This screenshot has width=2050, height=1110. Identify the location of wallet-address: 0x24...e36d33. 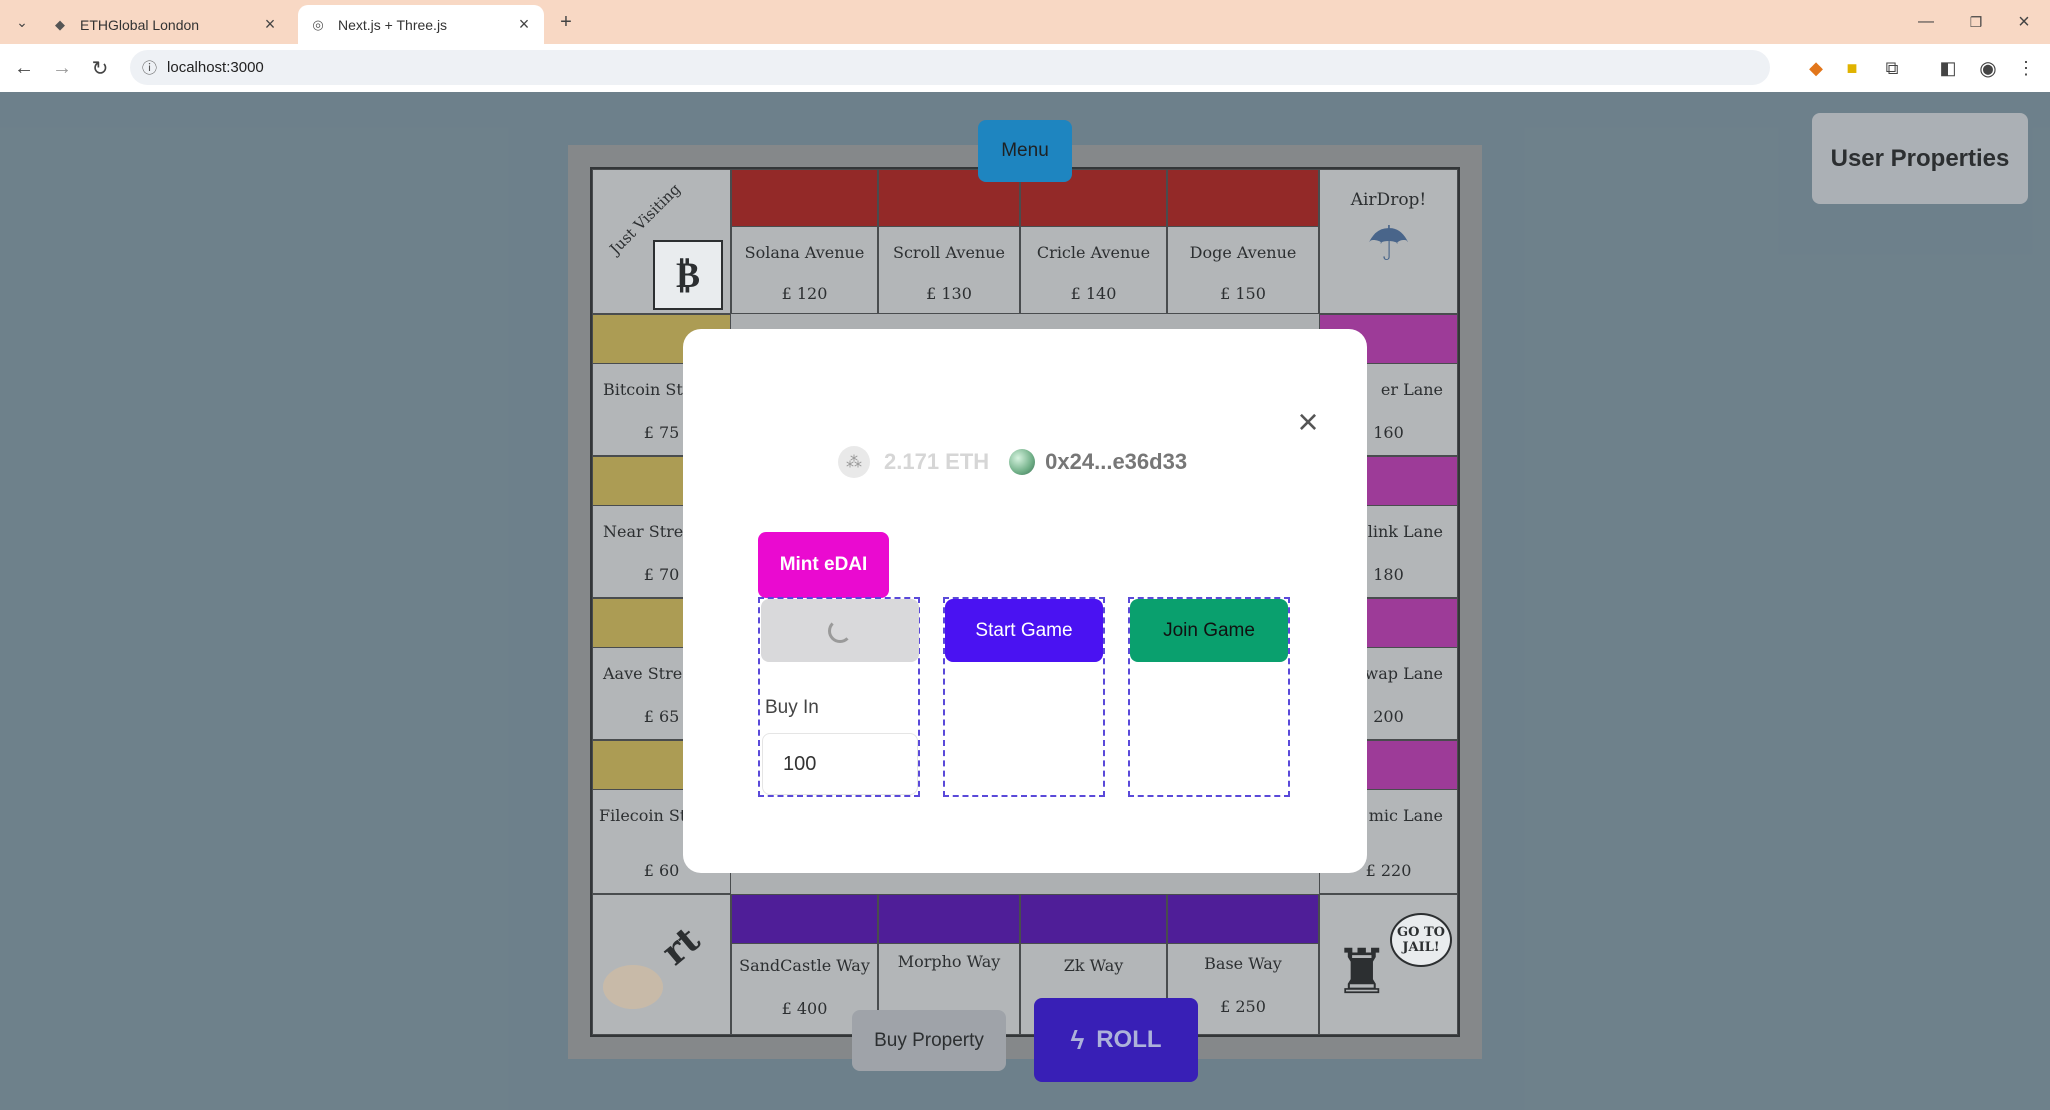
(1116, 462).